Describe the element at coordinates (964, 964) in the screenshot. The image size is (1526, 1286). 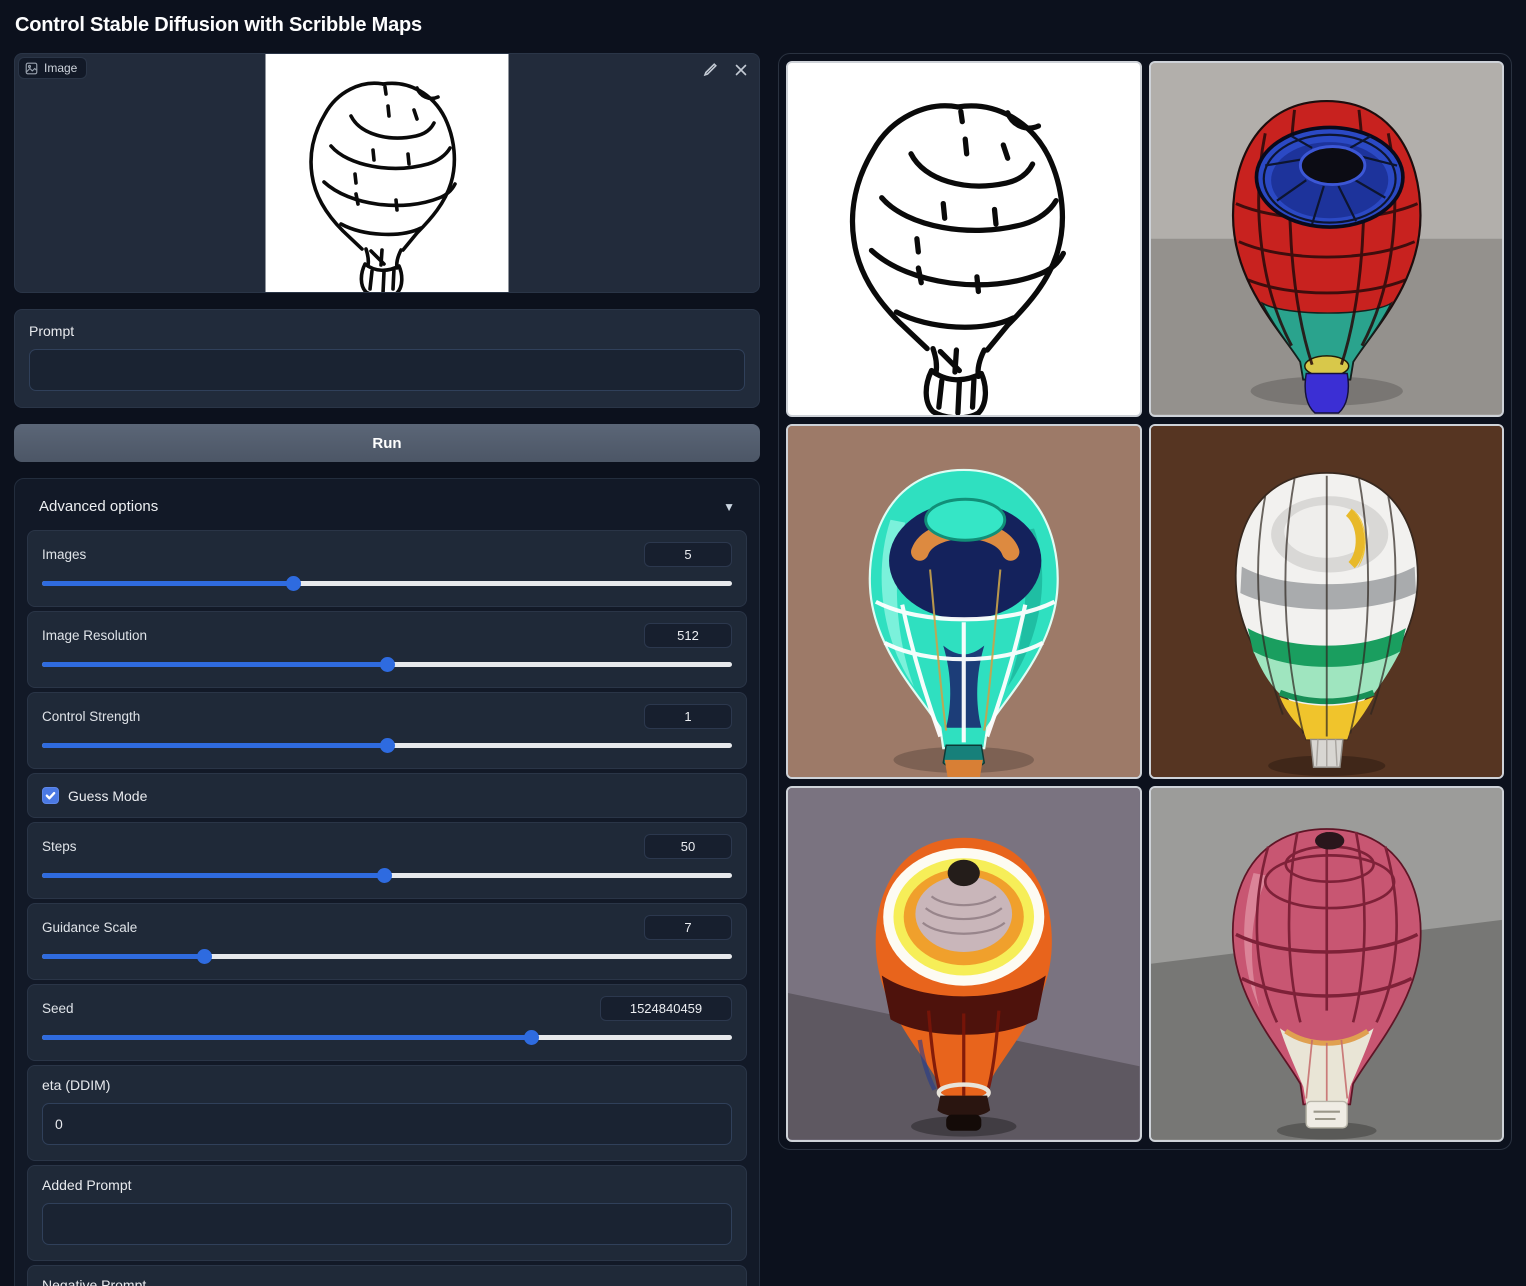
I see `gallery-item-balloon-orange-glow` at that location.